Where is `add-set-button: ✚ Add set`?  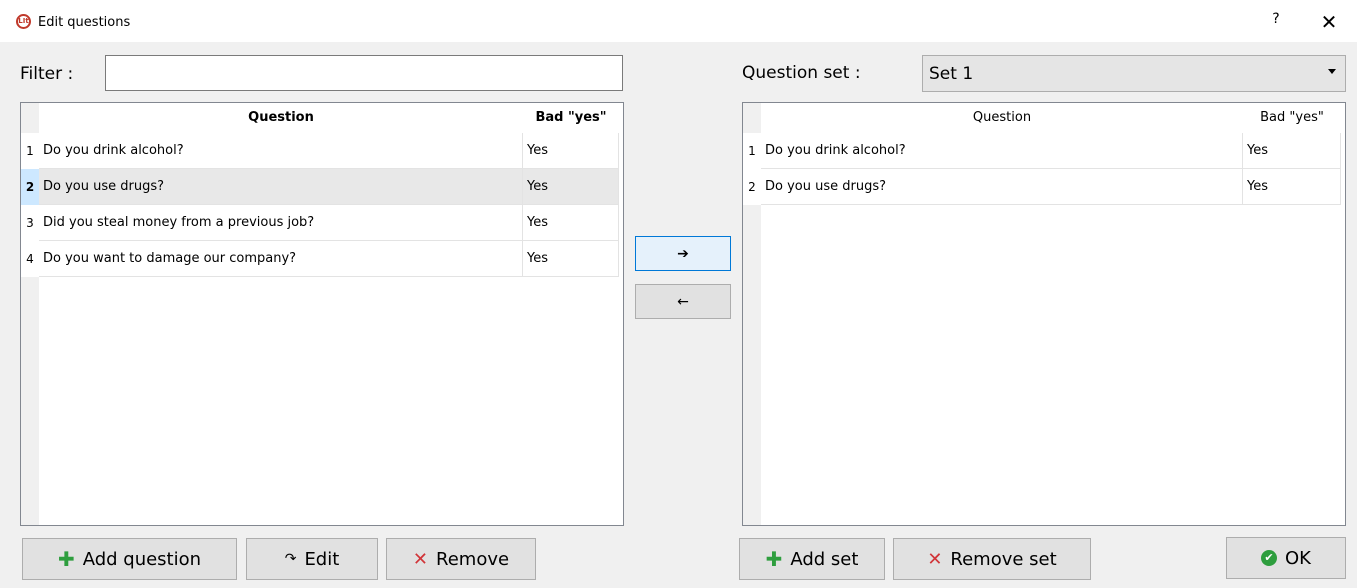 add-set-button: ✚ Add set is located at coordinates (812, 559).